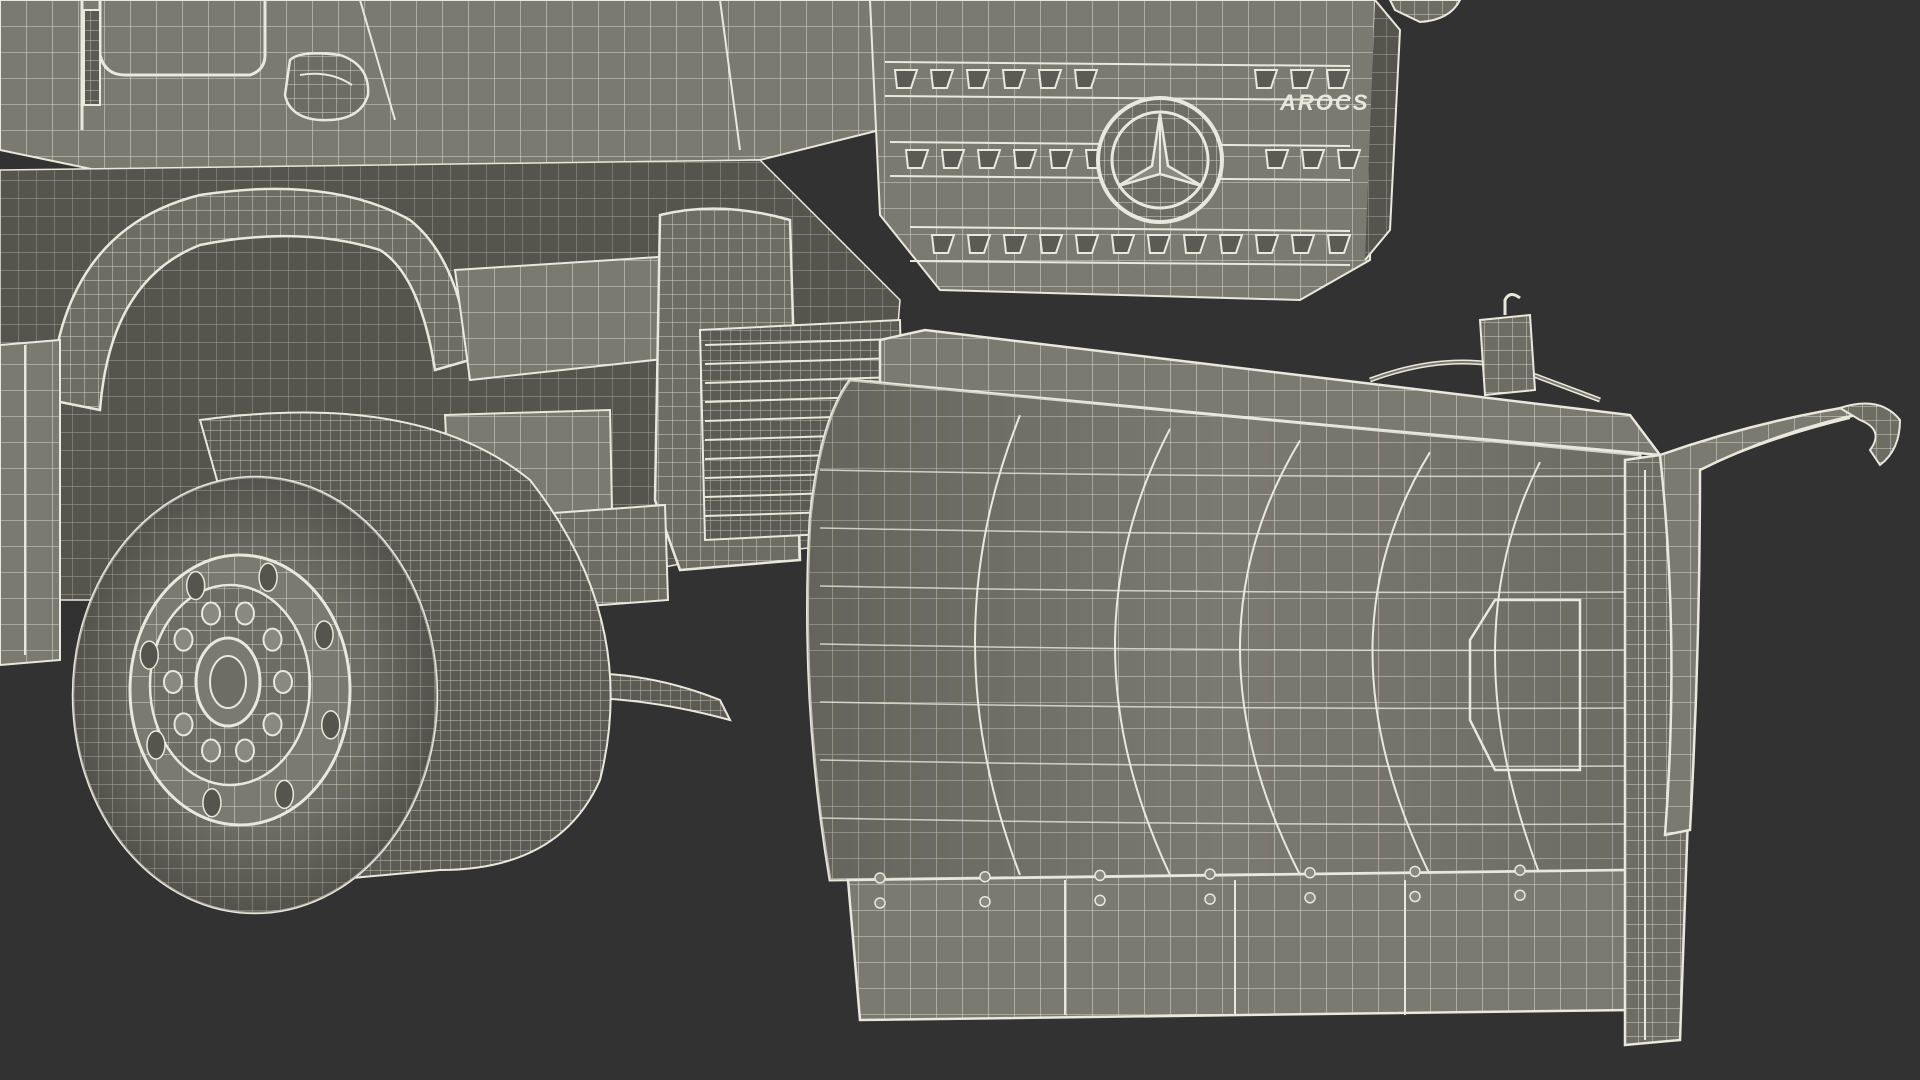 The image size is (1920, 1080). I want to click on cutting-edge, so click(1239, 945).